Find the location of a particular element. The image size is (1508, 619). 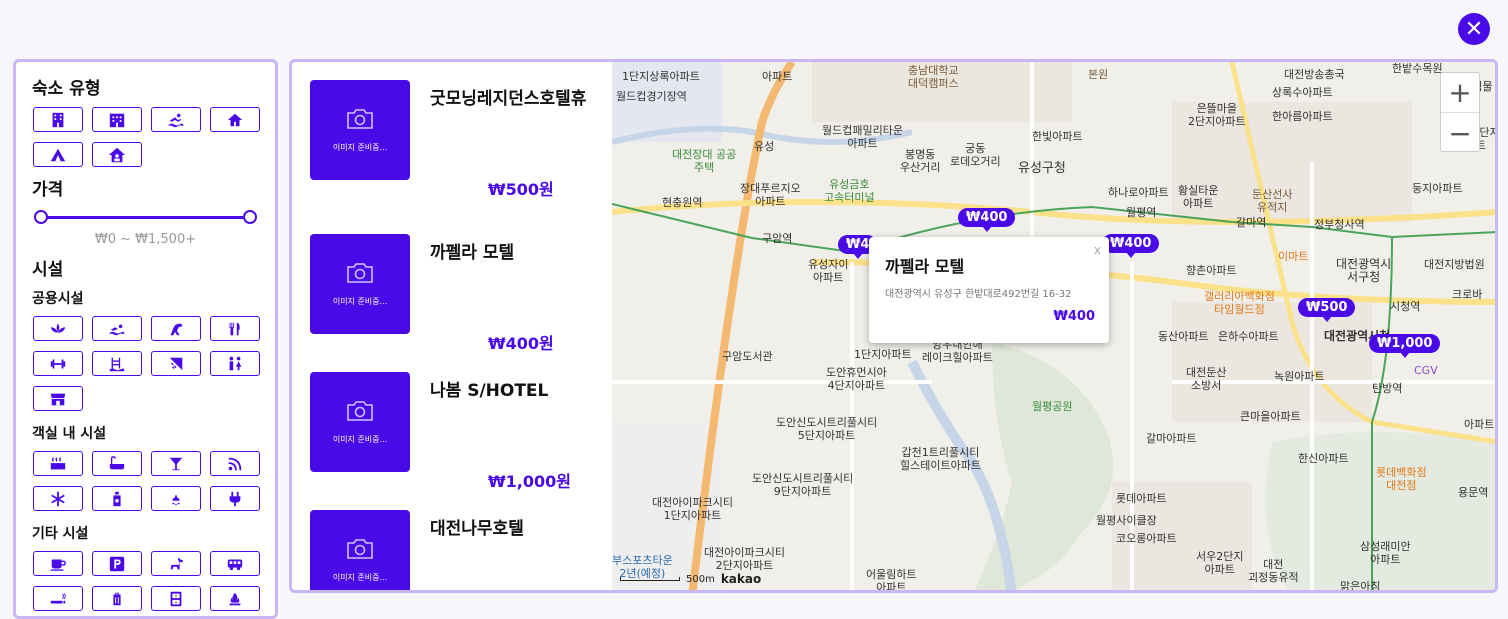

shuttle-icon is located at coordinates (235, 563).